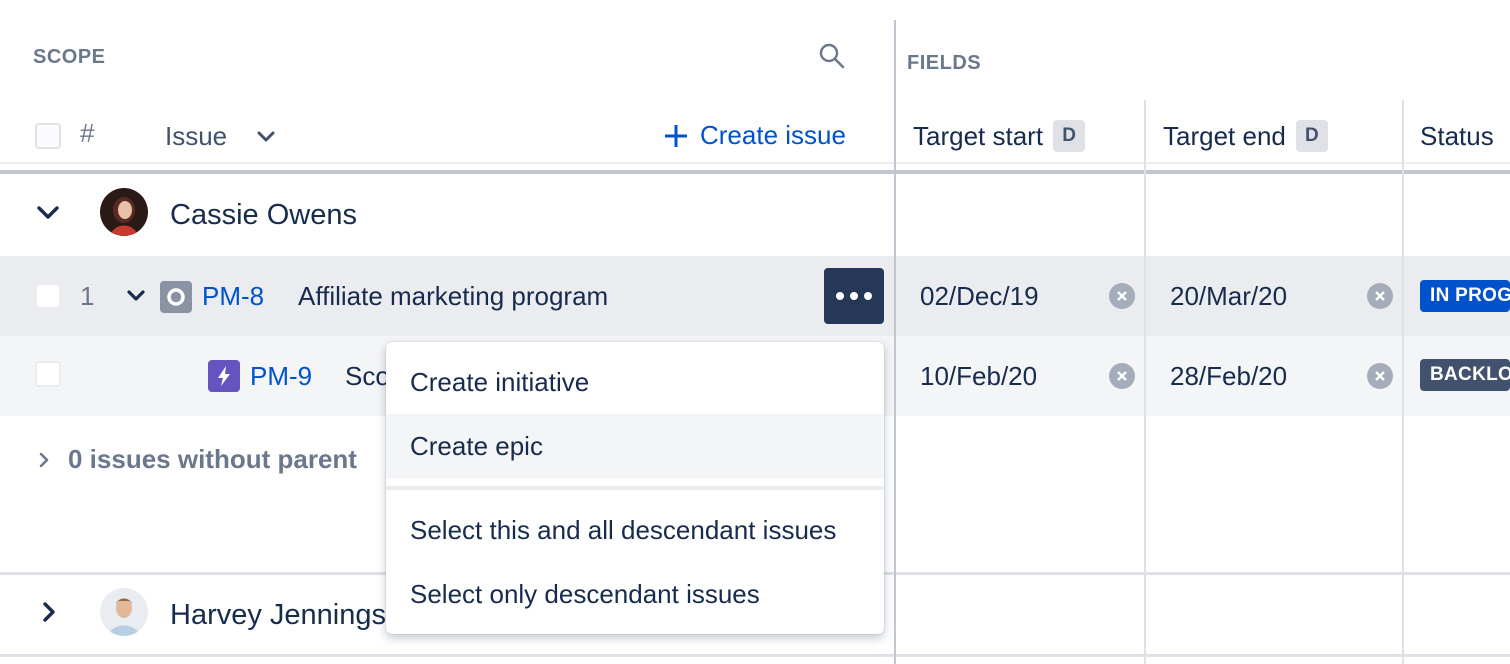  I want to click on menu-item-create-initiative: Create initiative, so click(635, 382).